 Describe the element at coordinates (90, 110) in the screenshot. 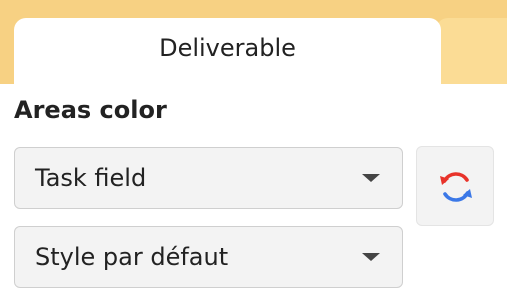

I see `areas-color-title: Areas color` at that location.